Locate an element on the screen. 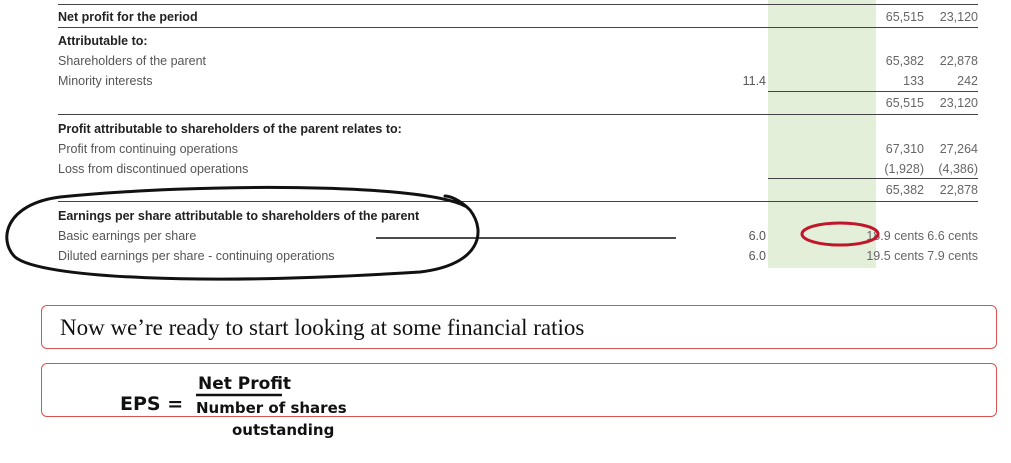 This screenshot has width=1011, height=463. eps-lhs: EPS = is located at coordinates (151, 404).